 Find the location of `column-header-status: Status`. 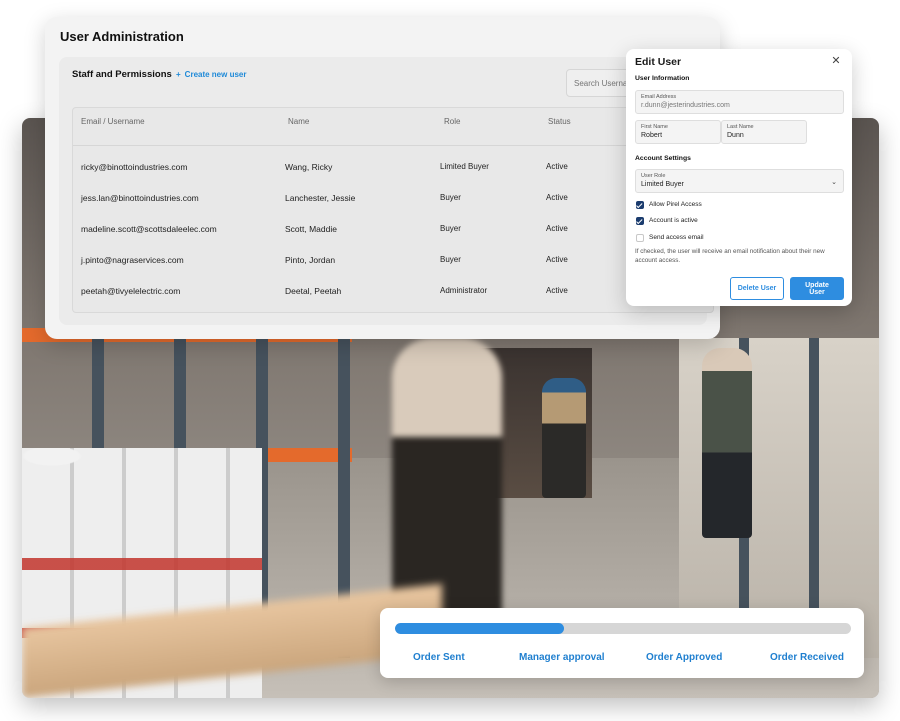

column-header-status: Status is located at coordinates (559, 121).